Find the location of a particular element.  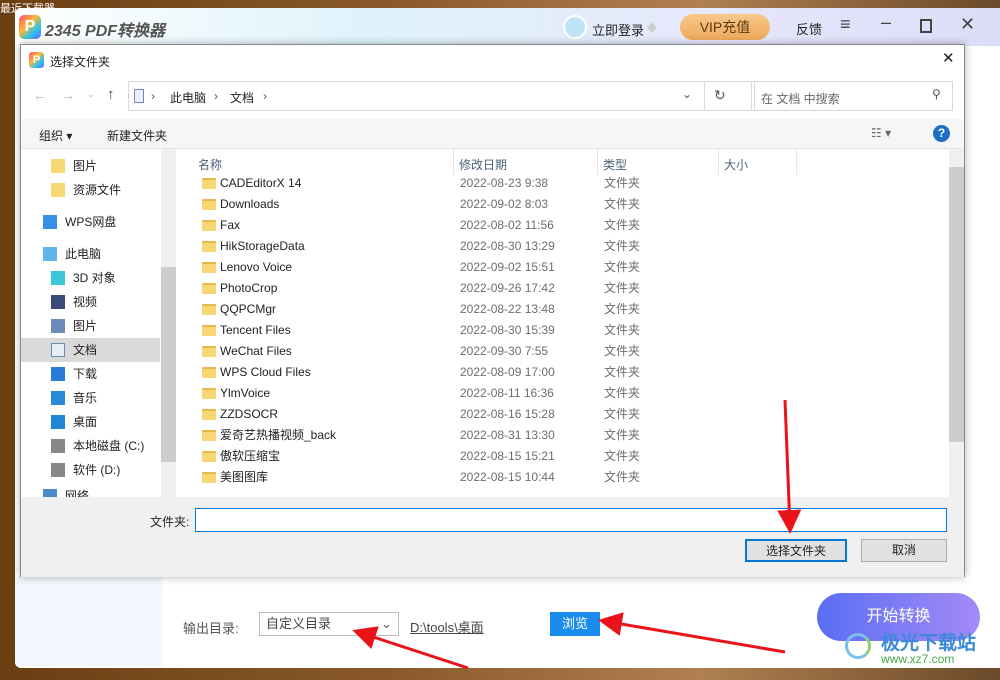

arrow-to-output-select is located at coordinates (410, 648).